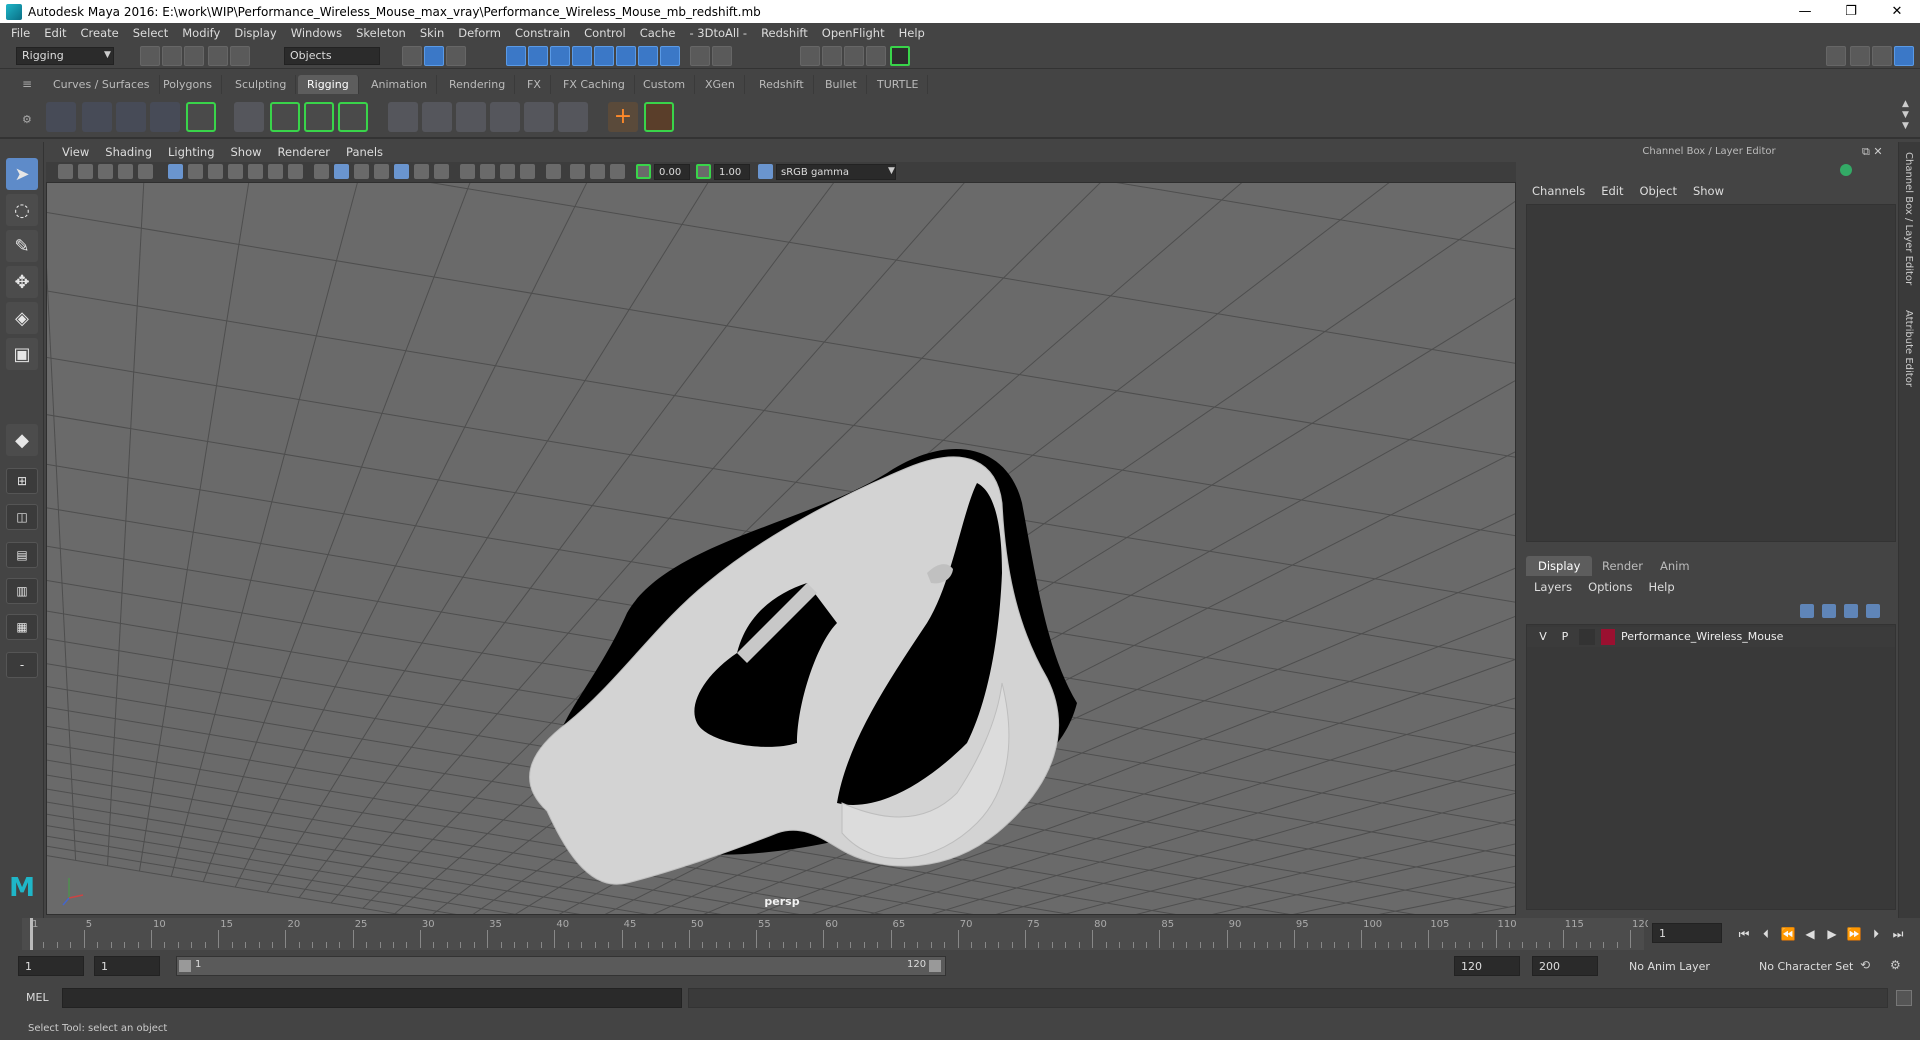 Image resolution: width=1920 pixels, height=1040 pixels. I want to click on step-forward-key-icon: ⏩, so click(1854, 934).